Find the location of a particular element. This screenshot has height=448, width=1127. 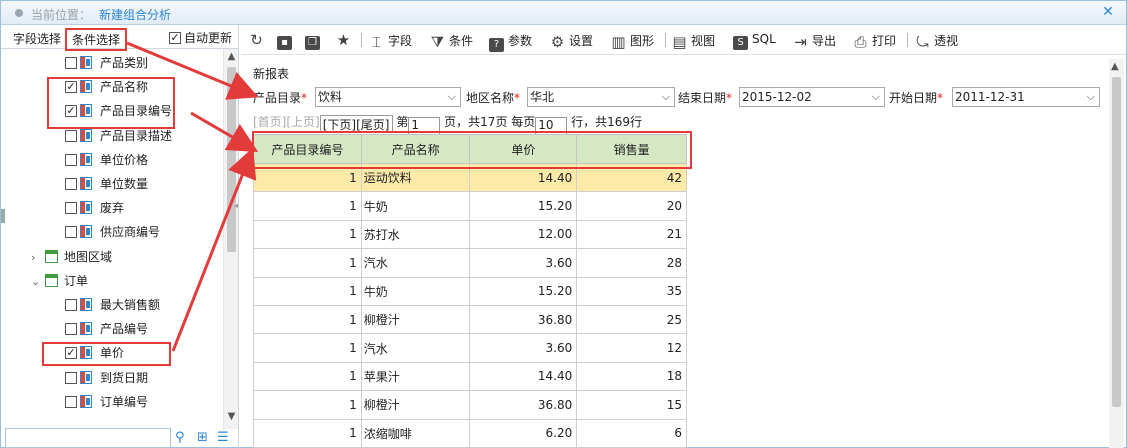

rows-per-page-input: 10 is located at coordinates (551, 126).